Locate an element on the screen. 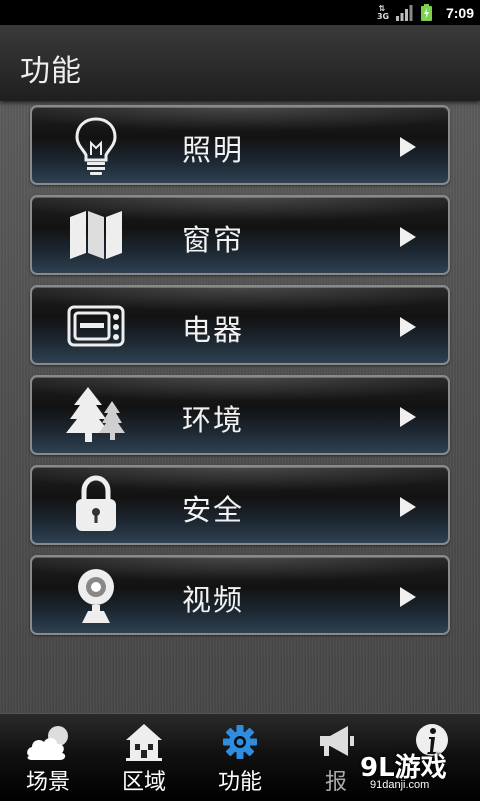  webcam-icon is located at coordinates (96, 596).